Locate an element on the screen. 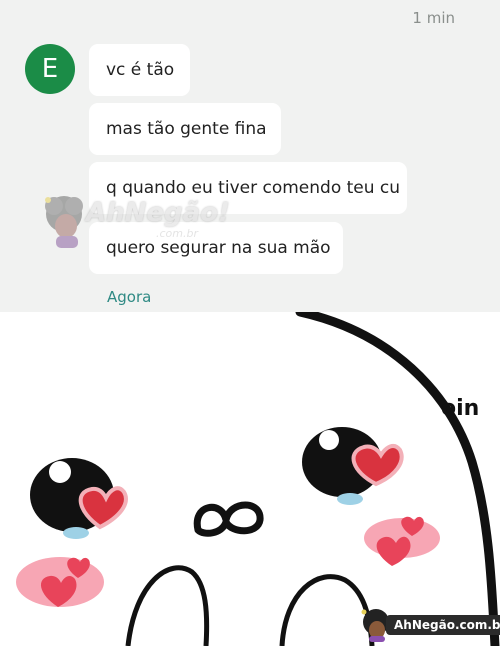 Image resolution: width=500 pixels, height=651 pixels. right-blush is located at coordinates (402, 541).